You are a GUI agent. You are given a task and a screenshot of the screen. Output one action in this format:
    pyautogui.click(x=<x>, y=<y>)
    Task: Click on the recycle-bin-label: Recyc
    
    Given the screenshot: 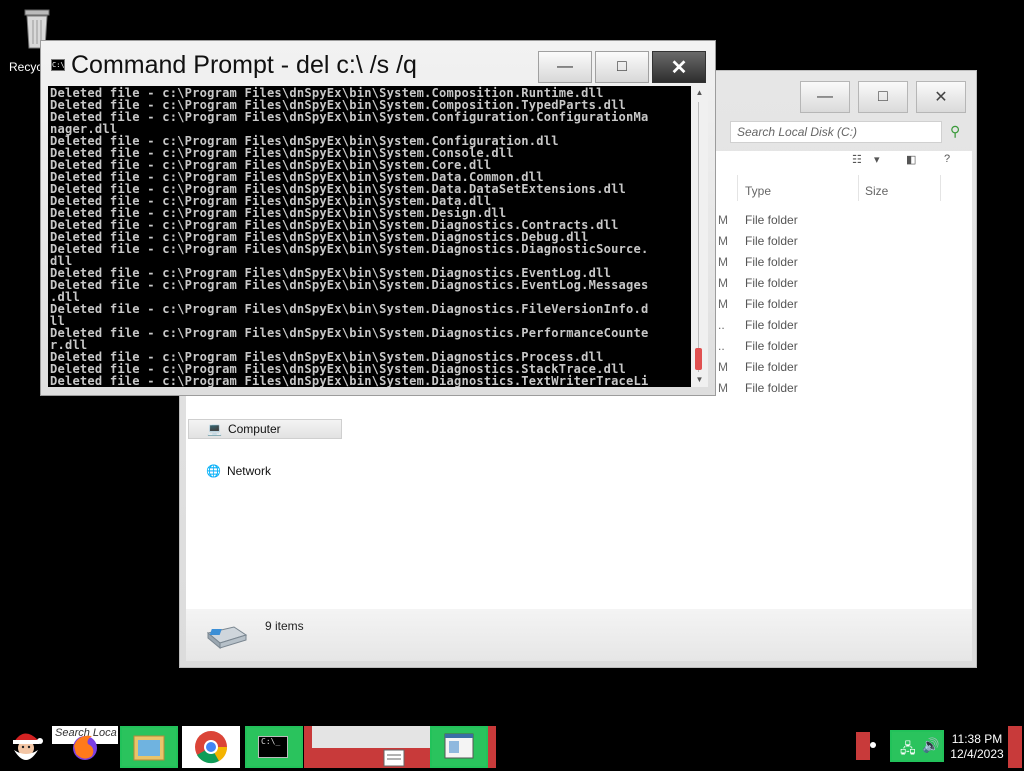 What is the action you would take?
    pyautogui.click(x=26, y=67)
    